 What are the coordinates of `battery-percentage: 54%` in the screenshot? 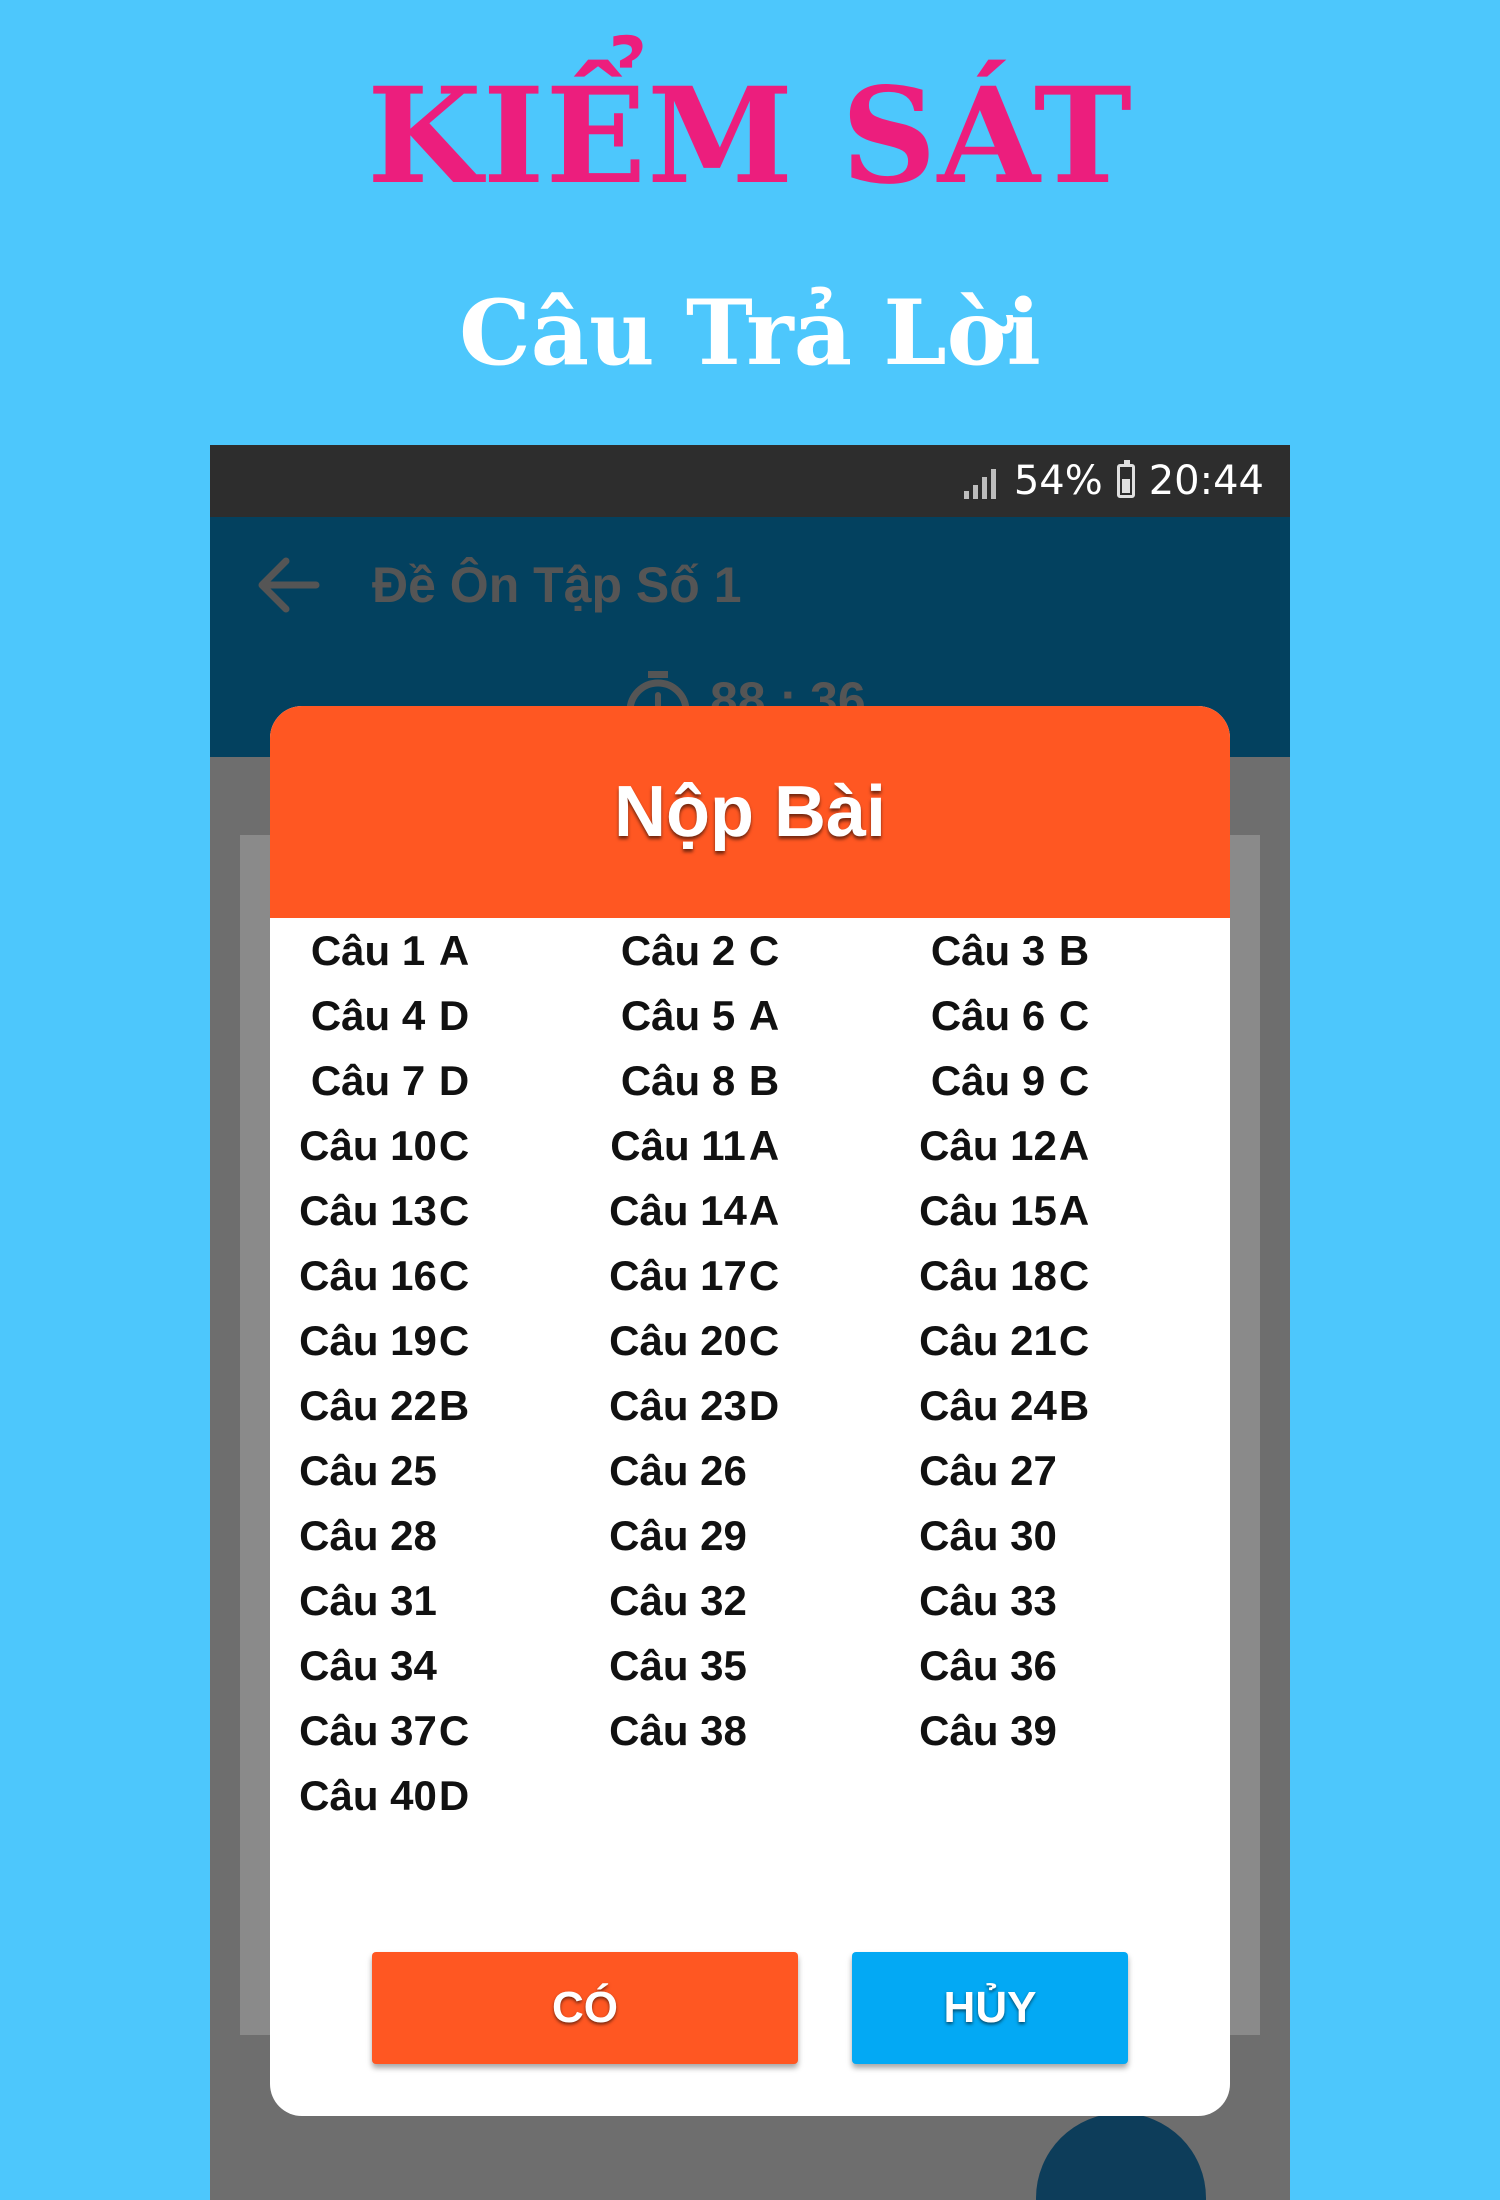 It's located at (1058, 481).